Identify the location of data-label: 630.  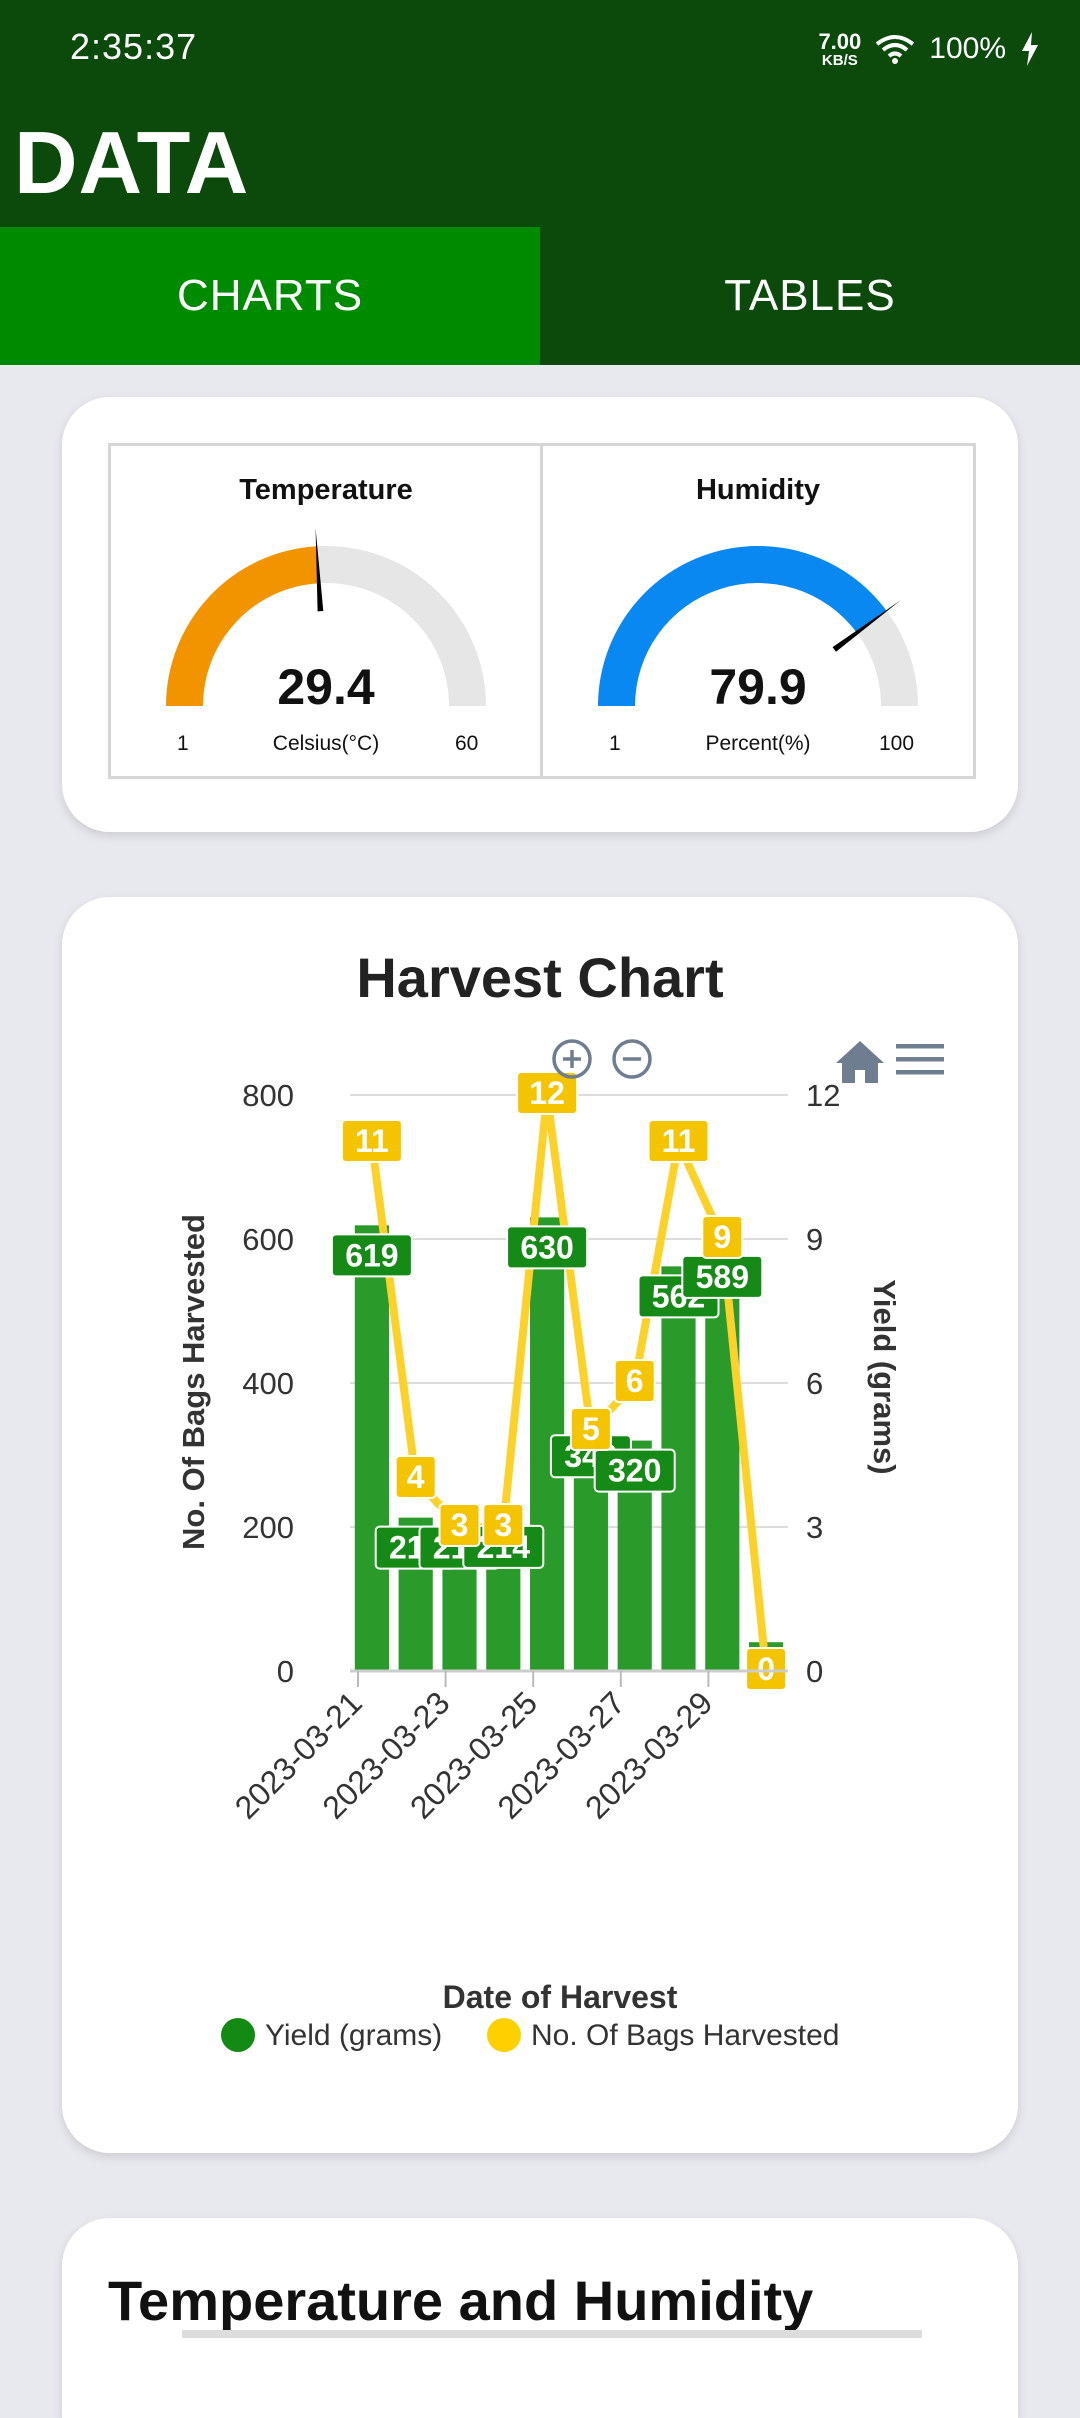
(546, 1247).